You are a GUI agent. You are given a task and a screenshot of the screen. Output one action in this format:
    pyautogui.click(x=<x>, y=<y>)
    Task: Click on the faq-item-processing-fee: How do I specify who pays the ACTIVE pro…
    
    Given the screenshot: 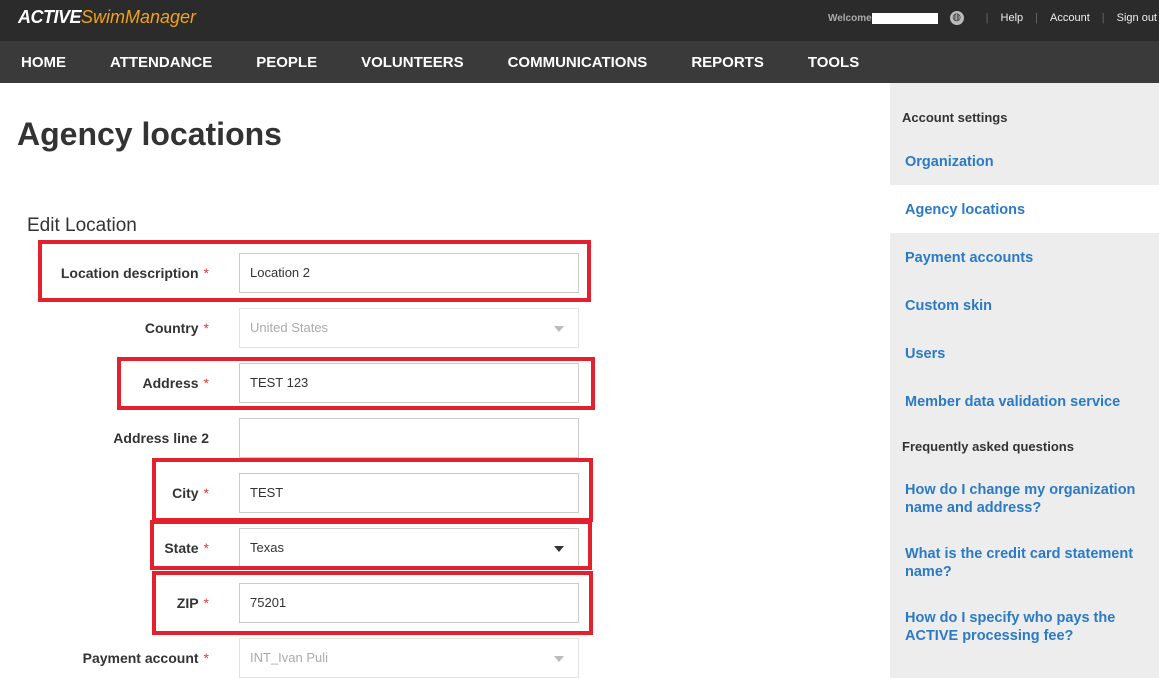 What is the action you would take?
    pyautogui.click(x=1030, y=627)
    